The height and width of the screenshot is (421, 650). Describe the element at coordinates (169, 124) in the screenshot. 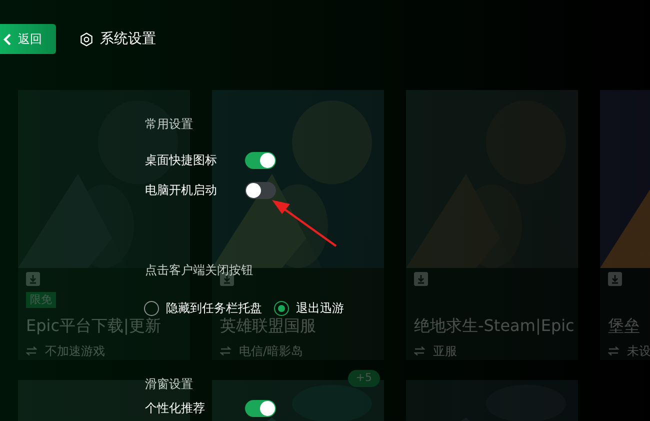

I see `section-heading: 常用设置` at that location.